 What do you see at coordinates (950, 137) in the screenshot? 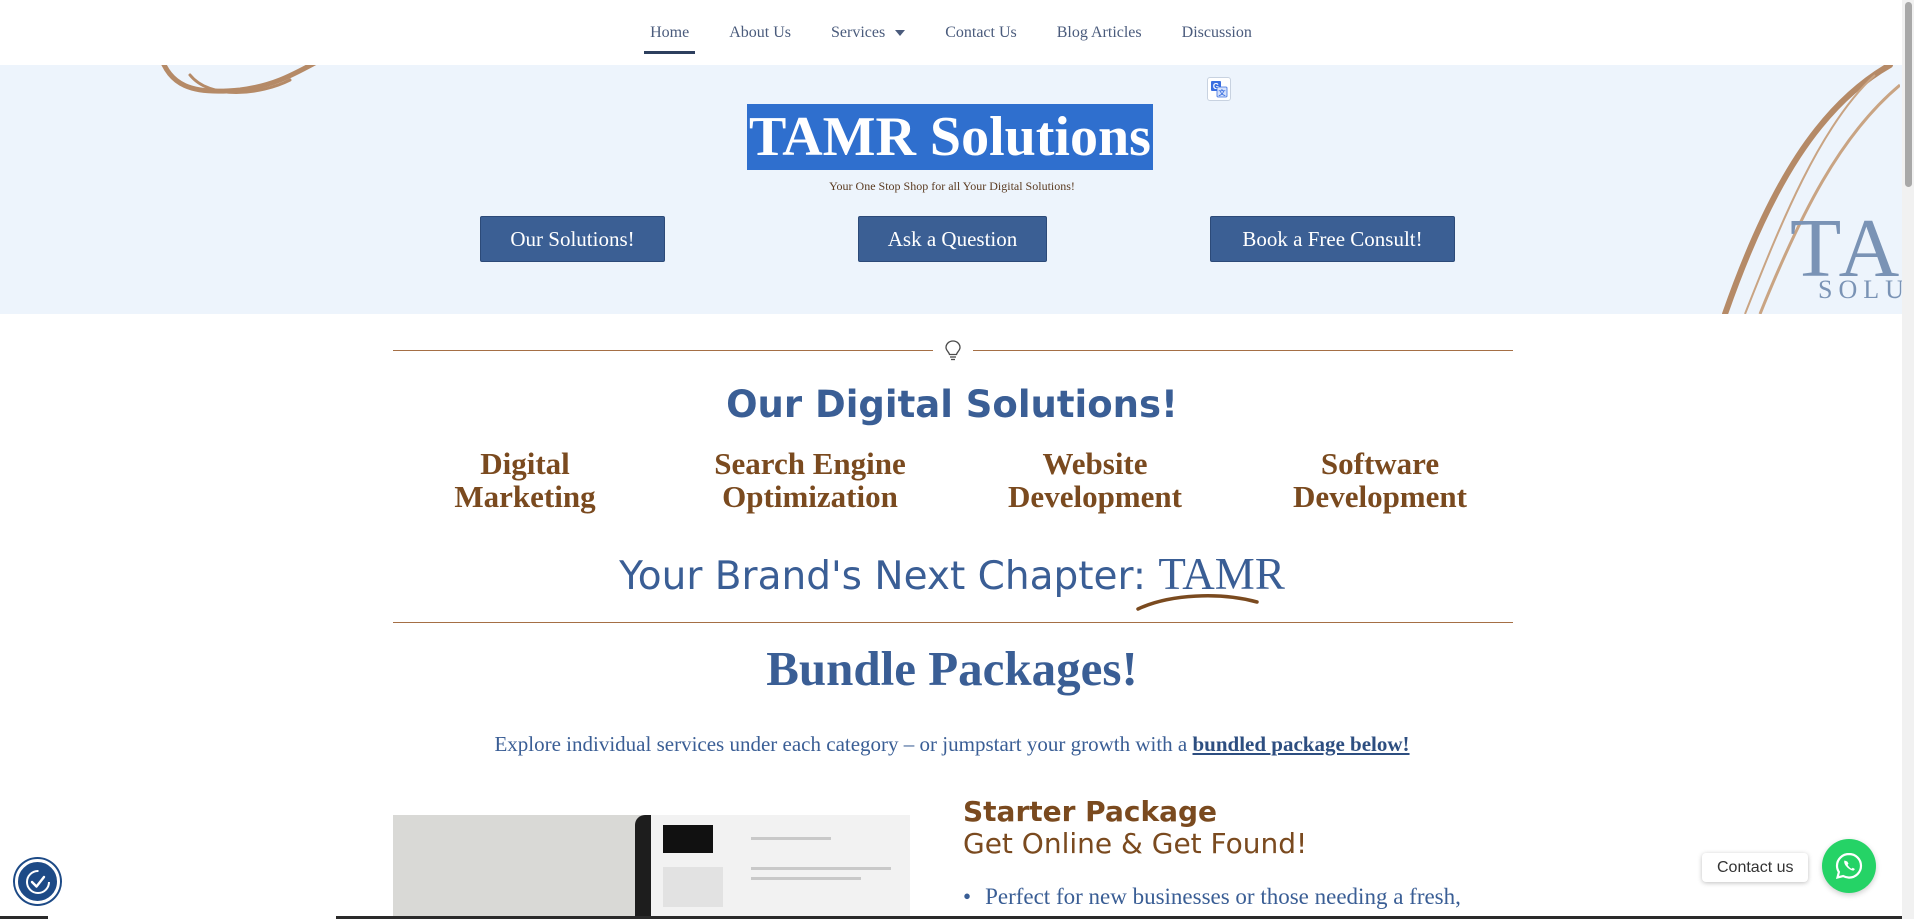
I see `hero-title: TAMR Solutions` at bounding box center [950, 137].